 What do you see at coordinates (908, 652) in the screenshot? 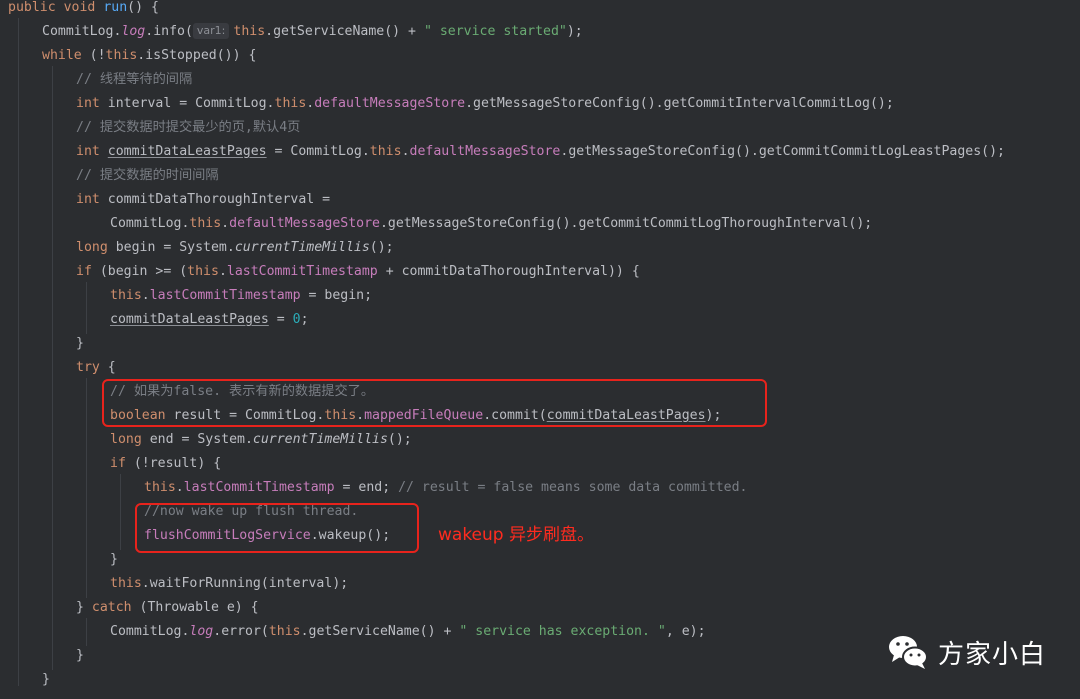
I see `wechat-icon` at bounding box center [908, 652].